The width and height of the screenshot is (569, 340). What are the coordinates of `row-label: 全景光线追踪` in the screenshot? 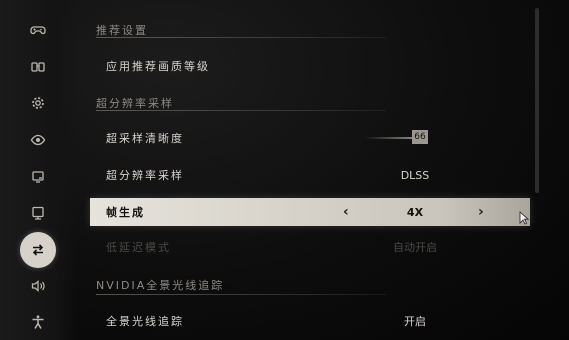 It's located at (145, 321).